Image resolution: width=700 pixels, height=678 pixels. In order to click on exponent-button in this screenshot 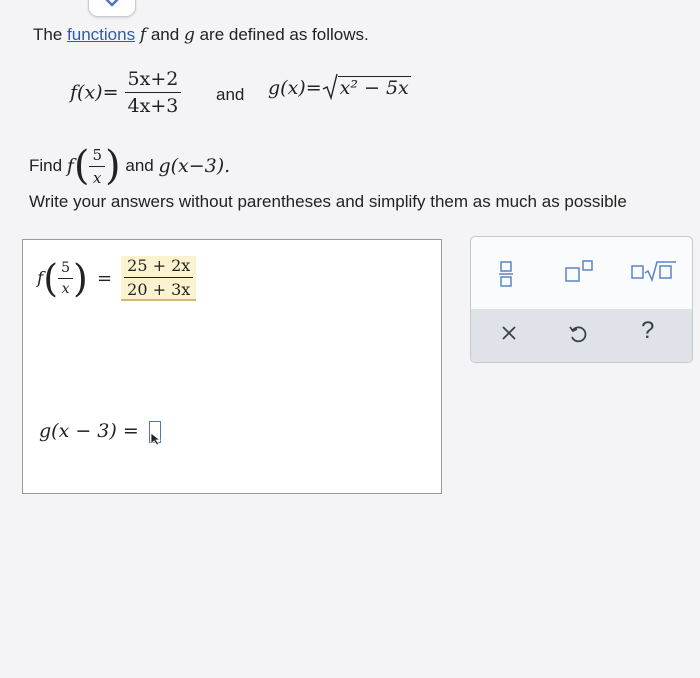, I will do `click(580, 274)`.